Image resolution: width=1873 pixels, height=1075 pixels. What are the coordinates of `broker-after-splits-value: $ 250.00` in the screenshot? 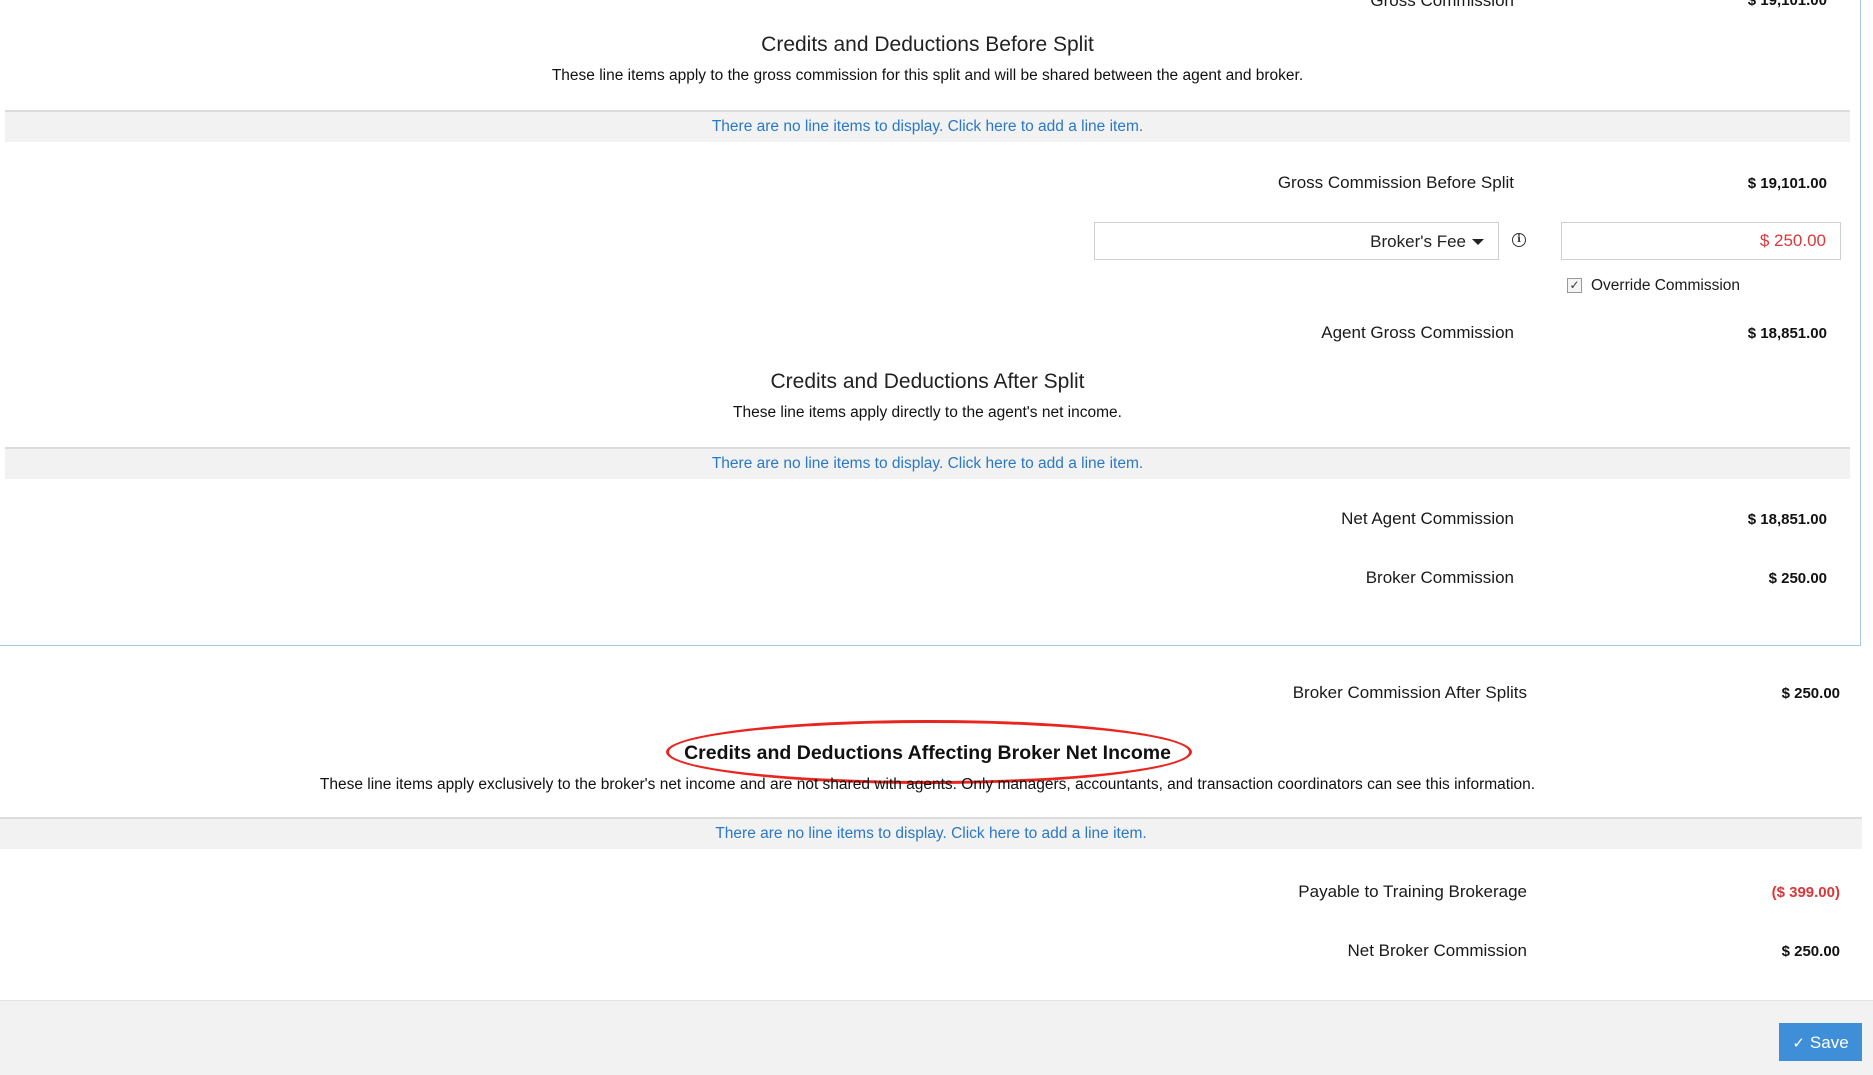 It's located at (1810, 693).